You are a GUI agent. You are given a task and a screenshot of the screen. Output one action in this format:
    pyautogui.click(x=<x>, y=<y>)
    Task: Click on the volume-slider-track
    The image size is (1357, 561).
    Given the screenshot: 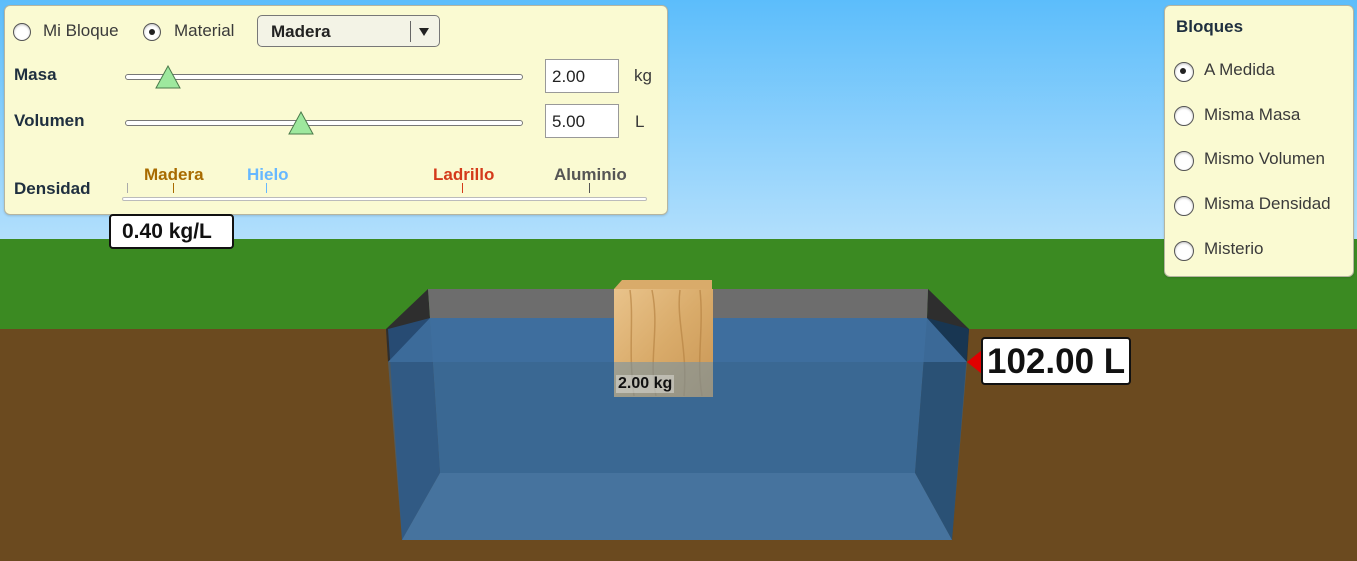 What is the action you would take?
    pyautogui.click(x=324, y=123)
    